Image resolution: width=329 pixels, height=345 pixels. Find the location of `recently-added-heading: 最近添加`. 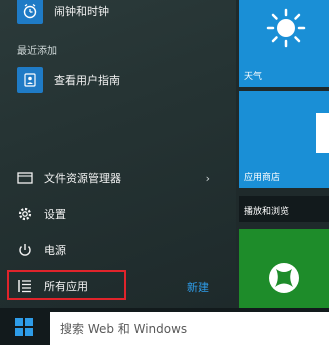

recently-added-heading: 最近添加 is located at coordinates (37, 51).